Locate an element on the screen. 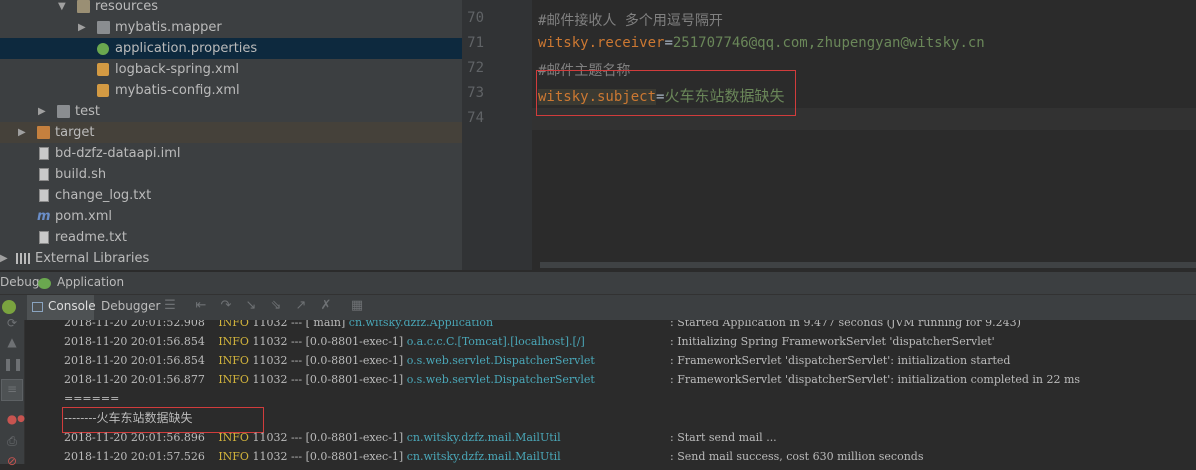  step-out-icon: ↗ is located at coordinates (301, 306).